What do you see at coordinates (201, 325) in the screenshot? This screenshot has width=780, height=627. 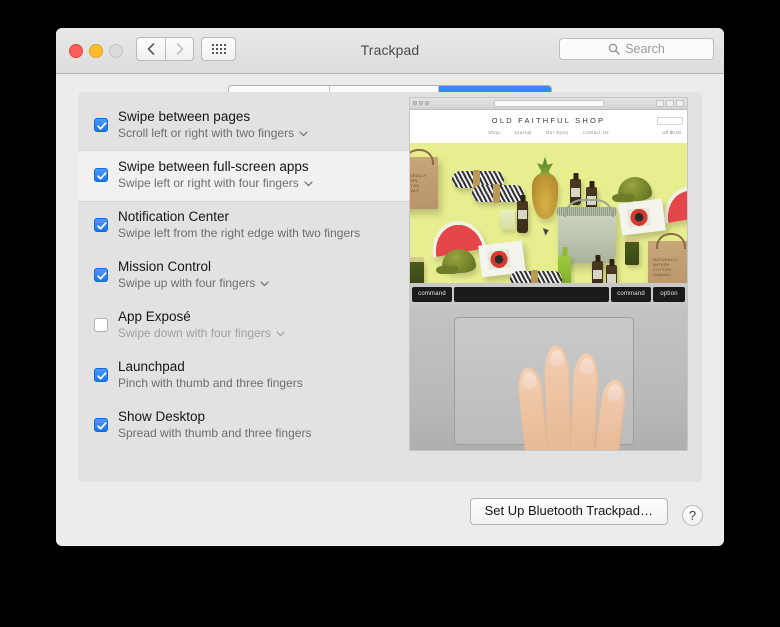 I see `gesture-text: App Exposé Swipe down with four fingers` at bounding box center [201, 325].